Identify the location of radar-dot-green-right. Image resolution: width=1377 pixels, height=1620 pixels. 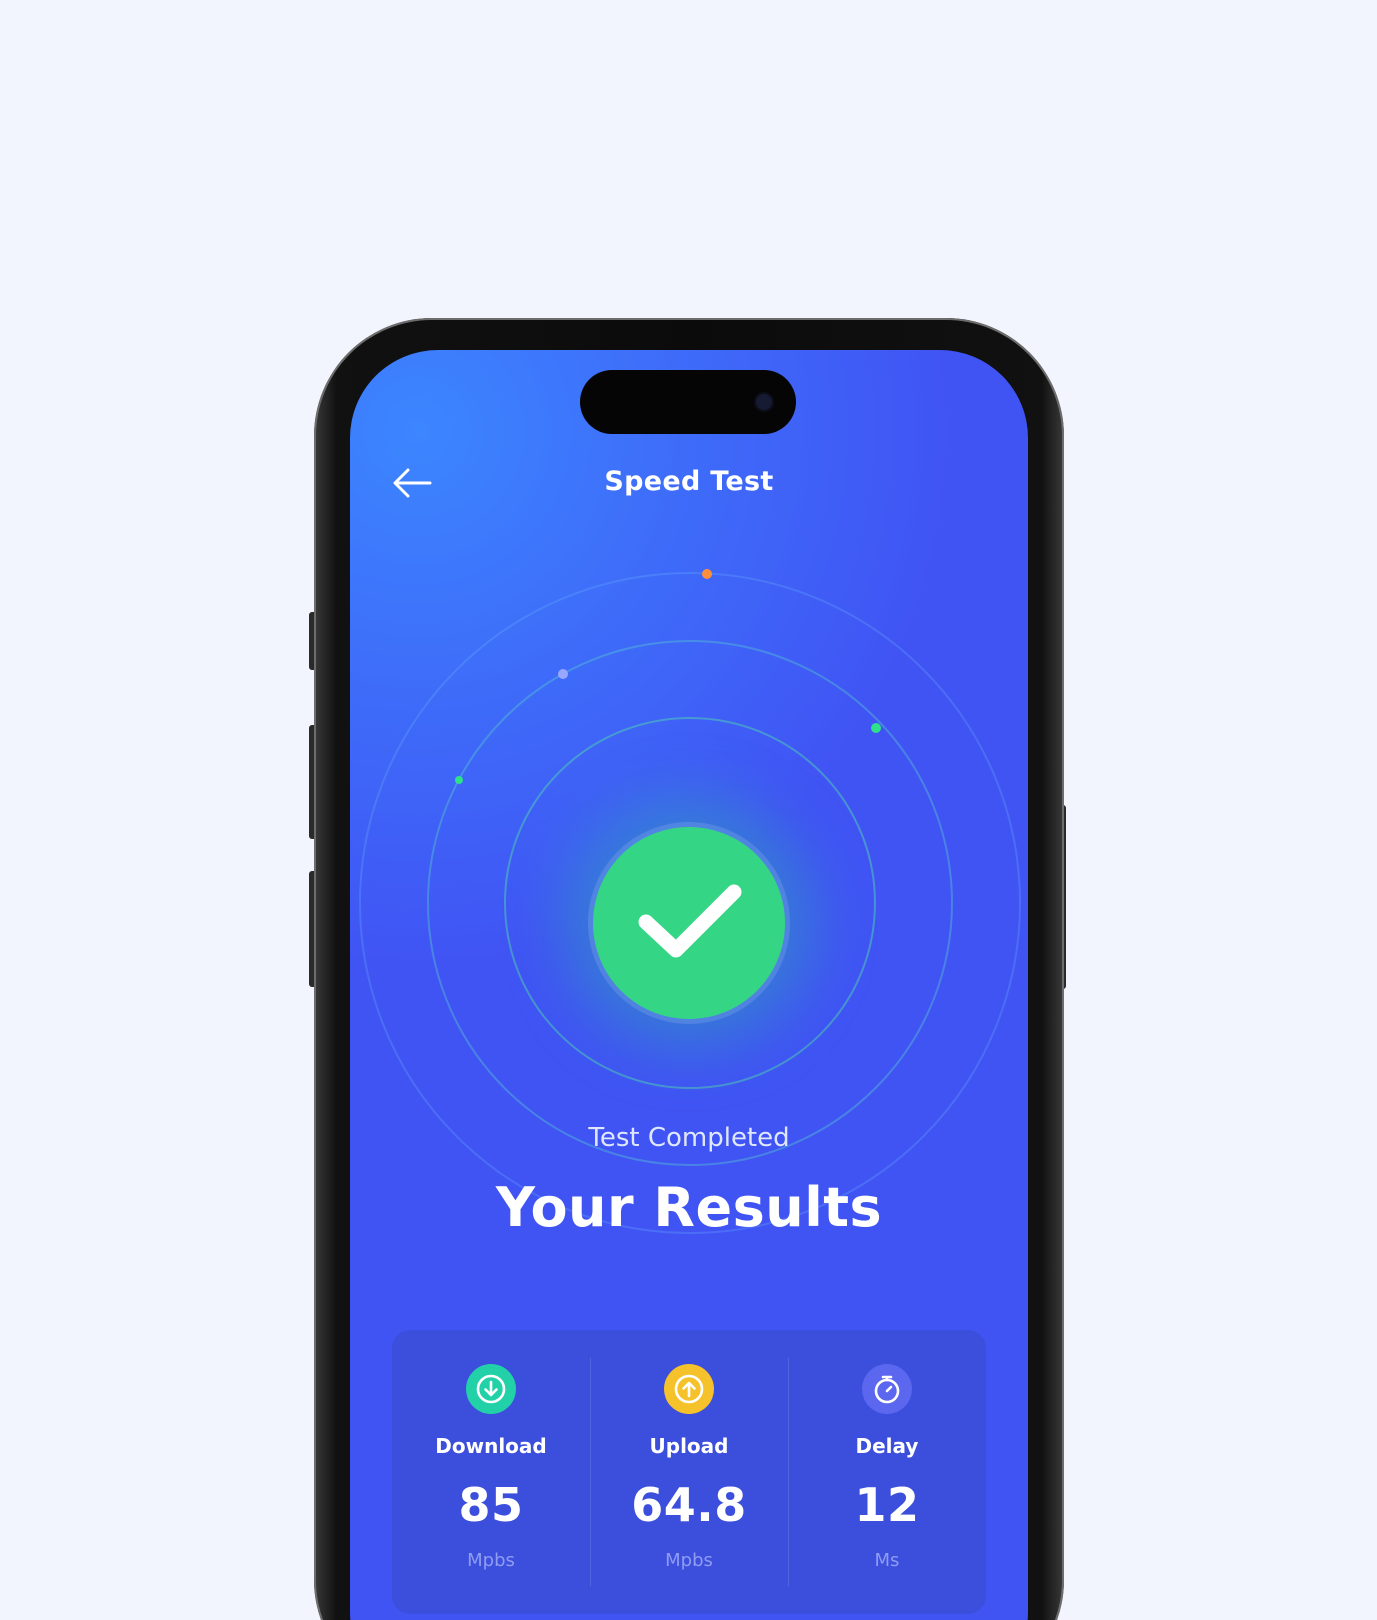
(876, 728).